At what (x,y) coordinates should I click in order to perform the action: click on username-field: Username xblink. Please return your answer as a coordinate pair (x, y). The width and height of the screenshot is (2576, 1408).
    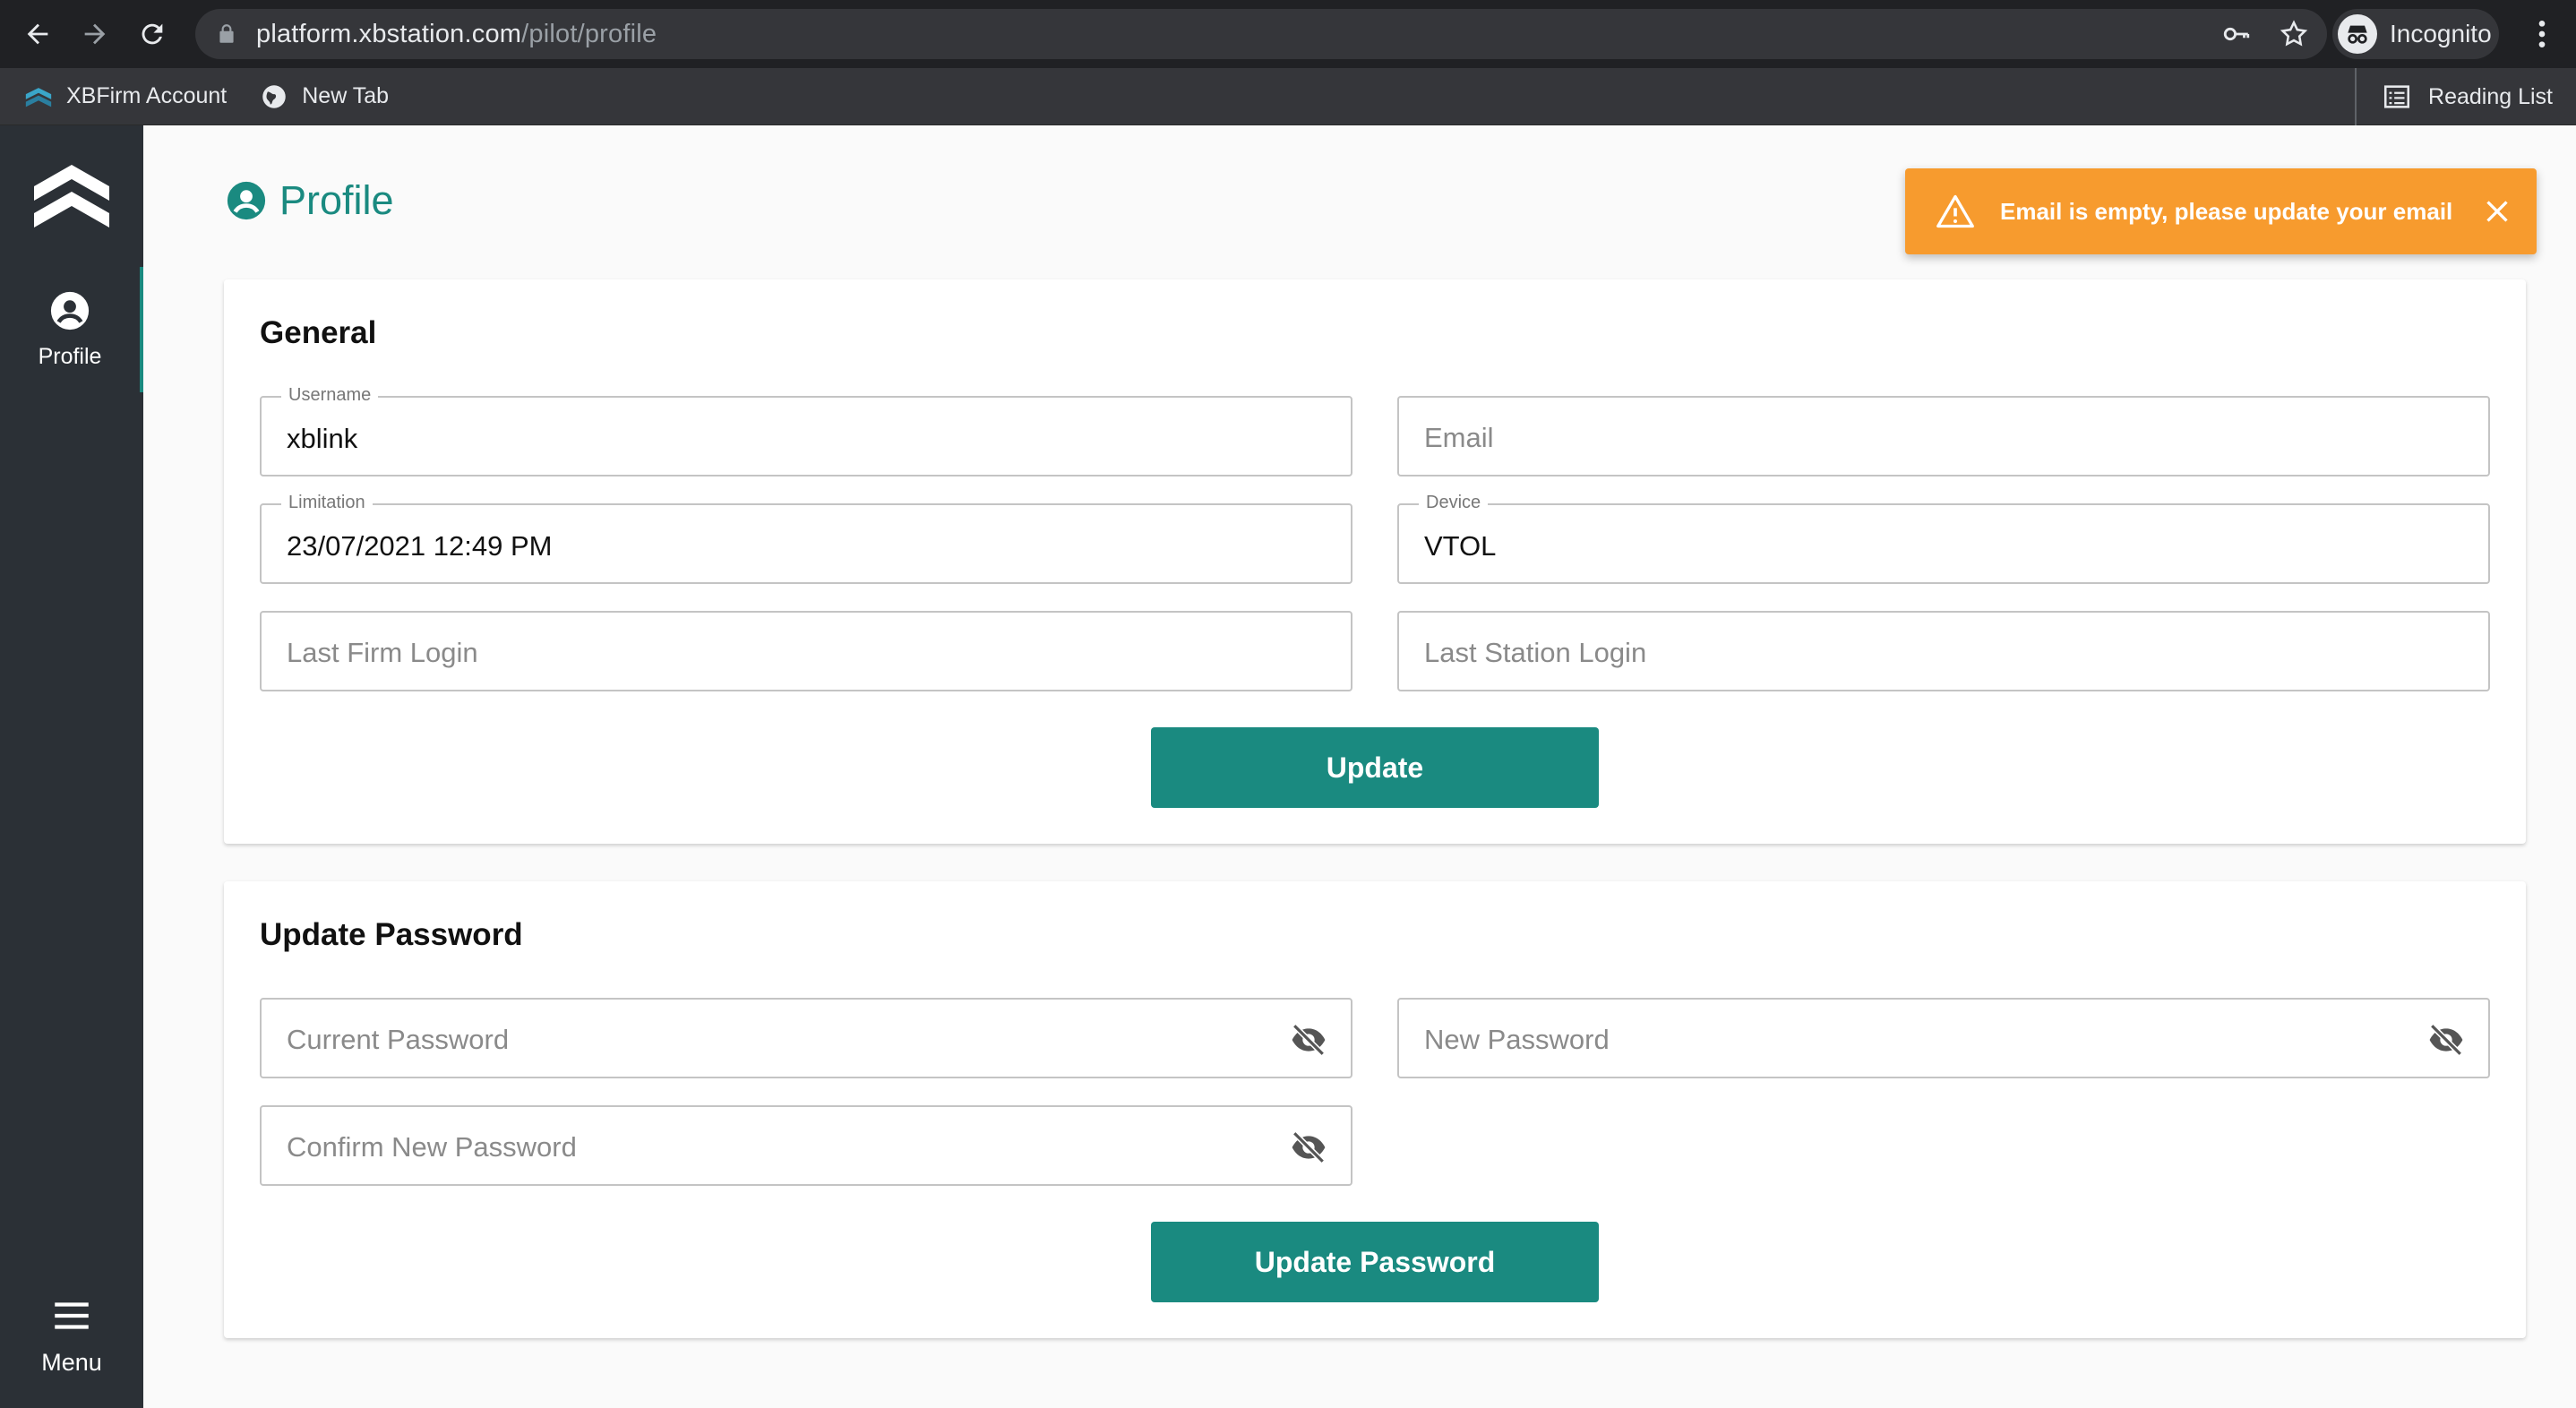
    Looking at the image, I should click on (806, 430).